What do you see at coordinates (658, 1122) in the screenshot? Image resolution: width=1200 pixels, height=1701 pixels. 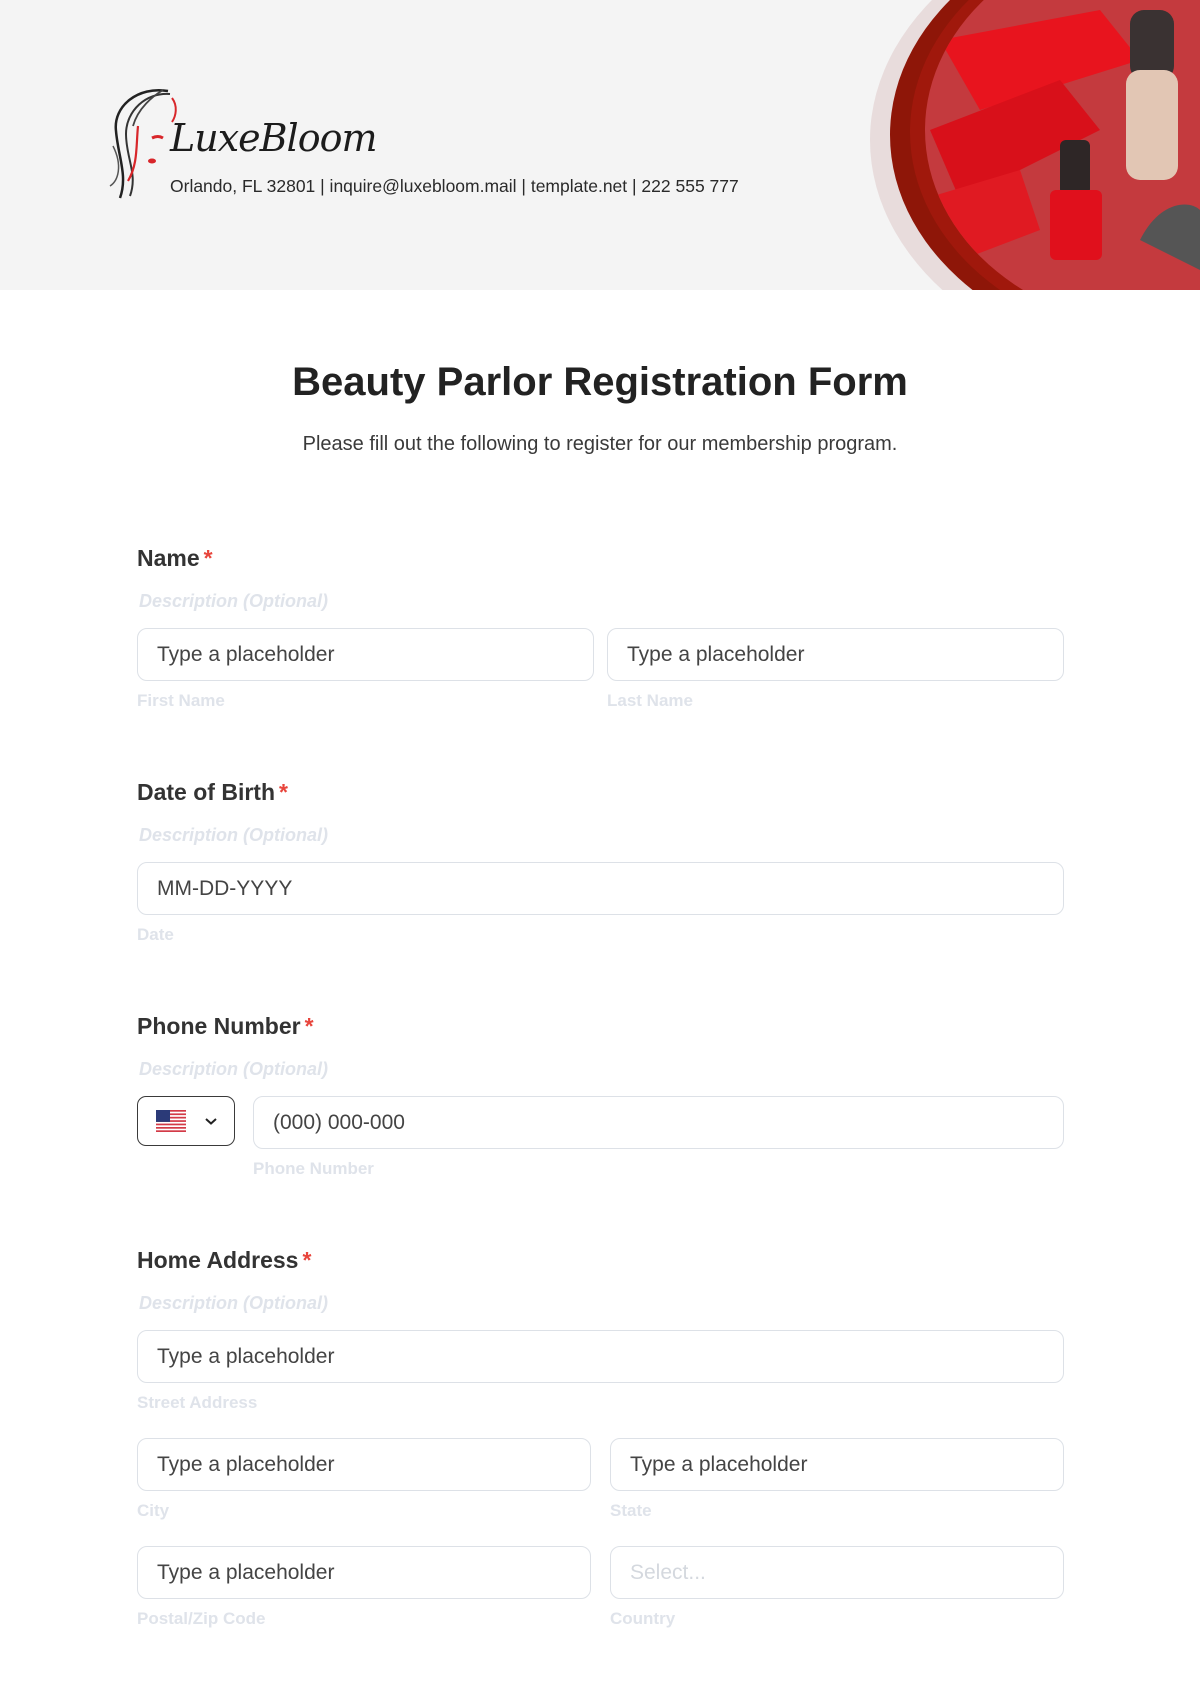 I see `phone-input: (000) 000-000` at bounding box center [658, 1122].